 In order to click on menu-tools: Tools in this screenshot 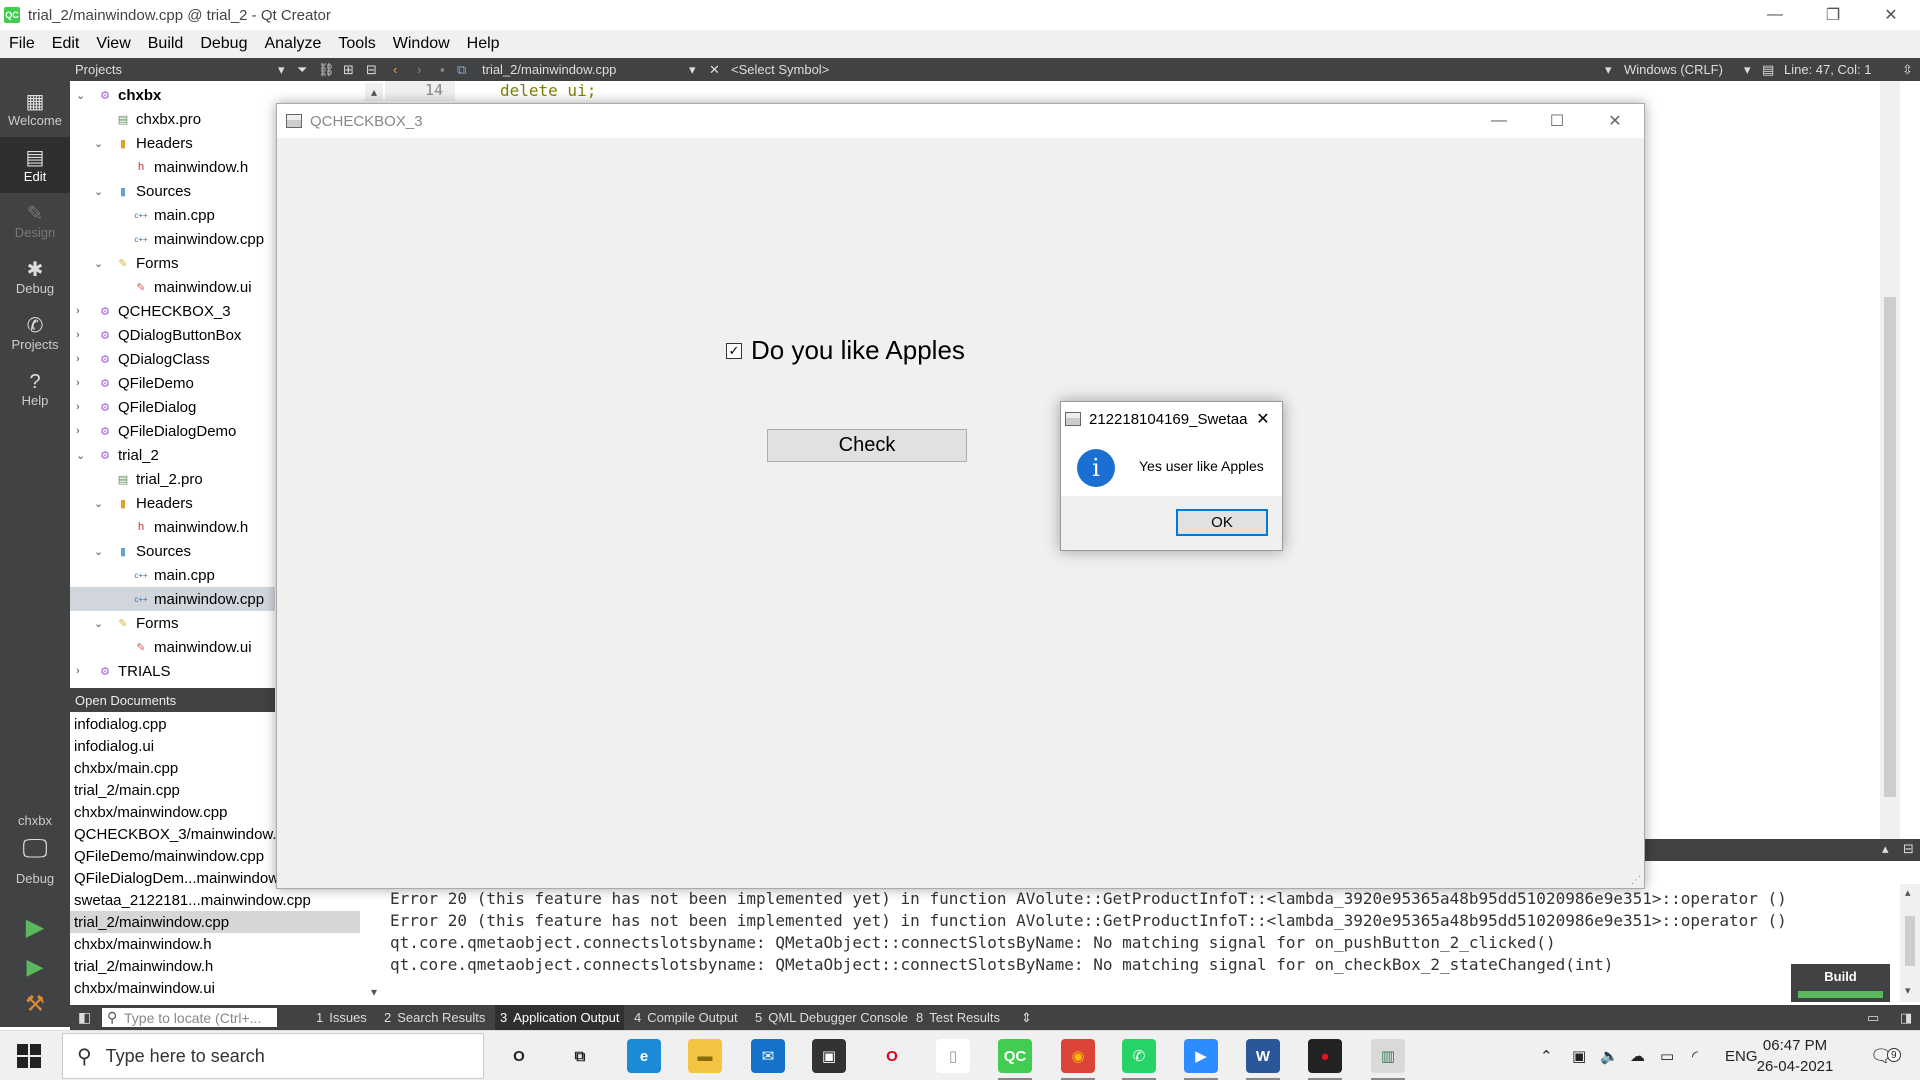, I will do `click(356, 44)`.